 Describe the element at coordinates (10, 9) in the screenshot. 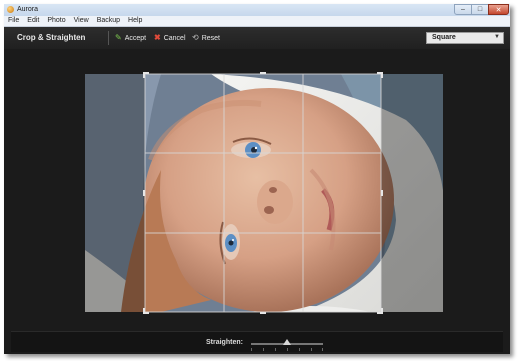

I see `app-icon` at that location.